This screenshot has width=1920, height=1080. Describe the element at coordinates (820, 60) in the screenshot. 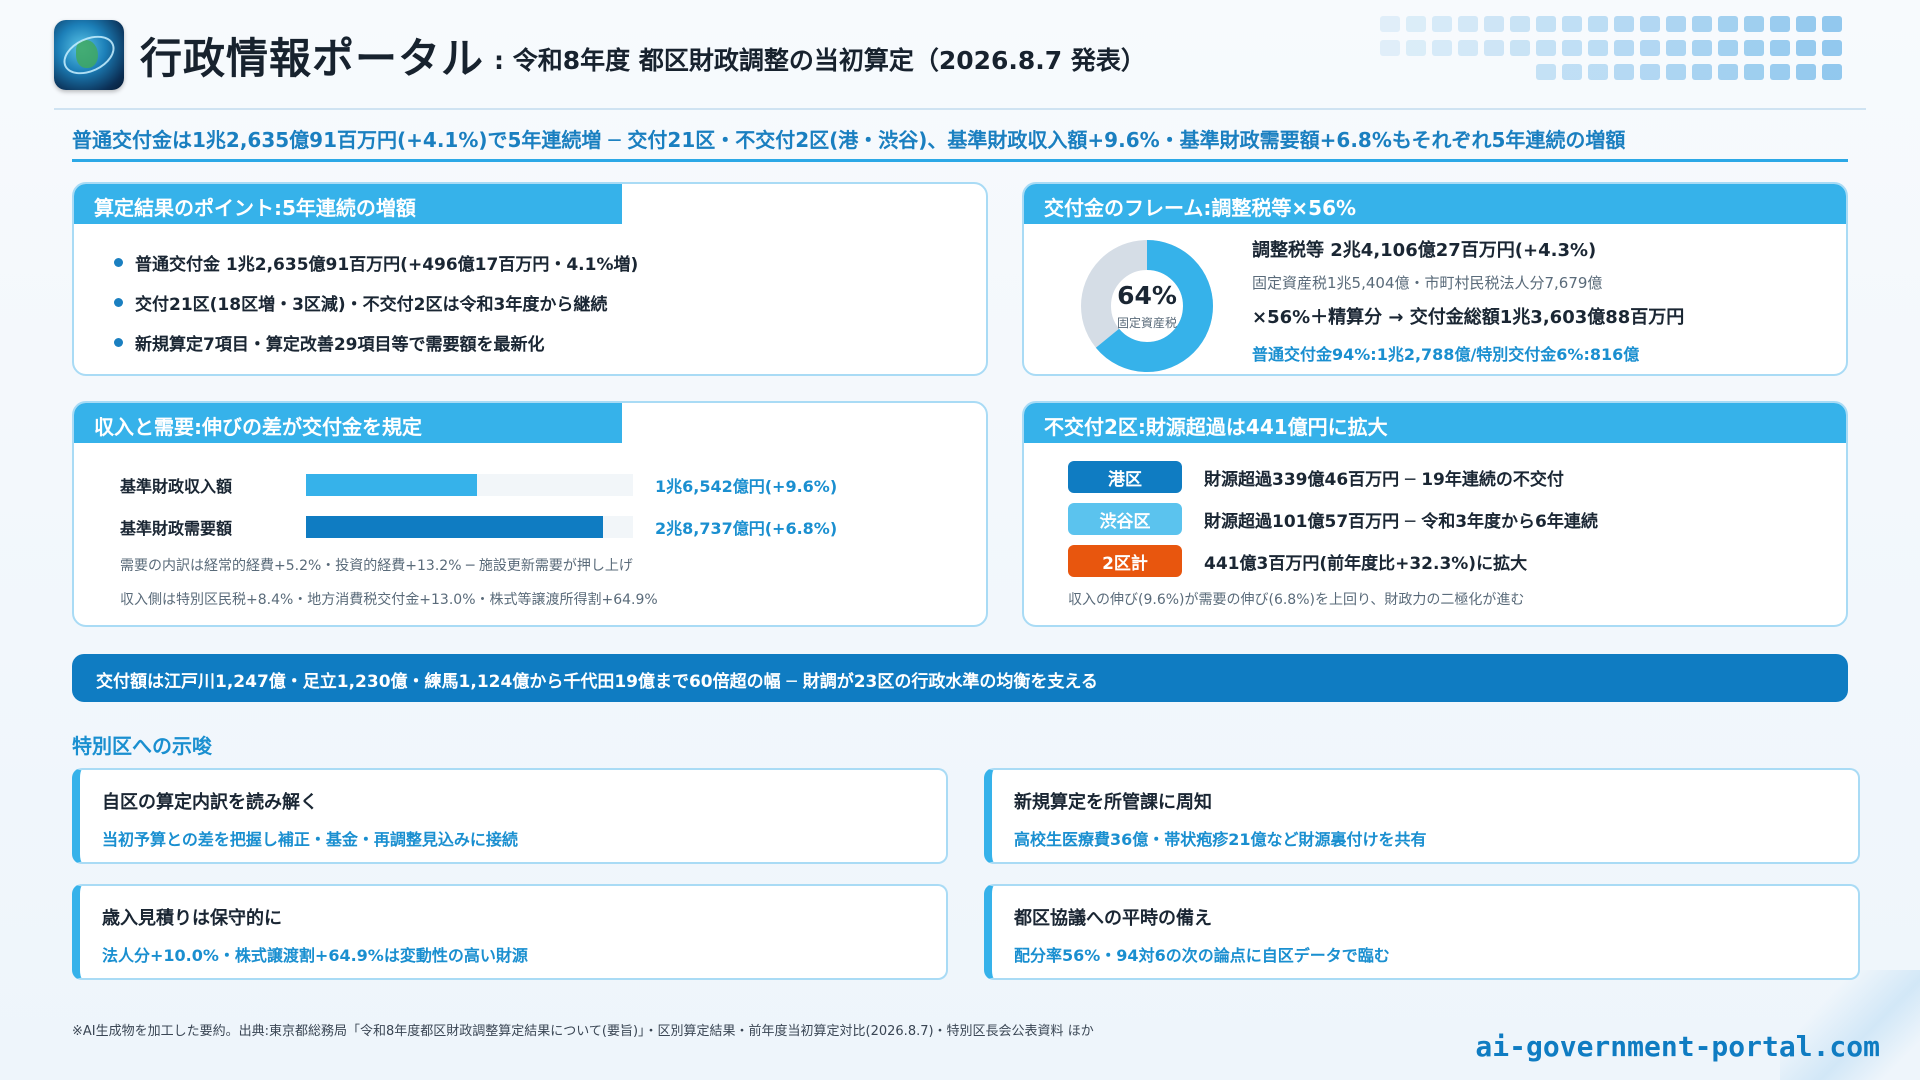

I see `page-subtitle: : 令和8年度 都区財政調整の当初算定（2026.8.7 発表）` at that location.